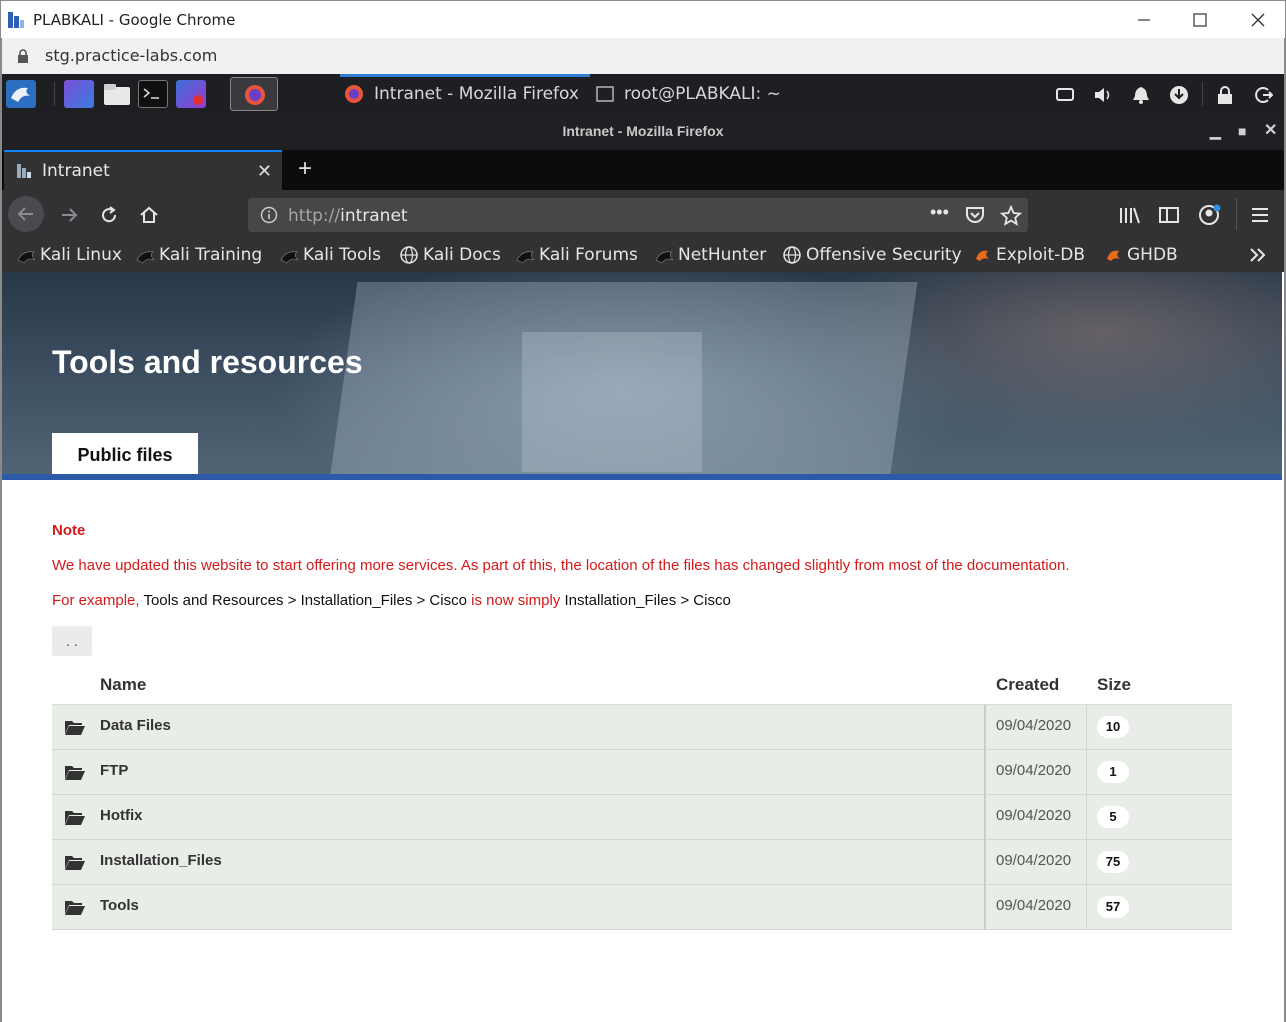 This screenshot has height=1022, width=1286. Describe the element at coordinates (134, 20) in the screenshot. I see `window-title: PLABKALI - Google Chrome` at that location.